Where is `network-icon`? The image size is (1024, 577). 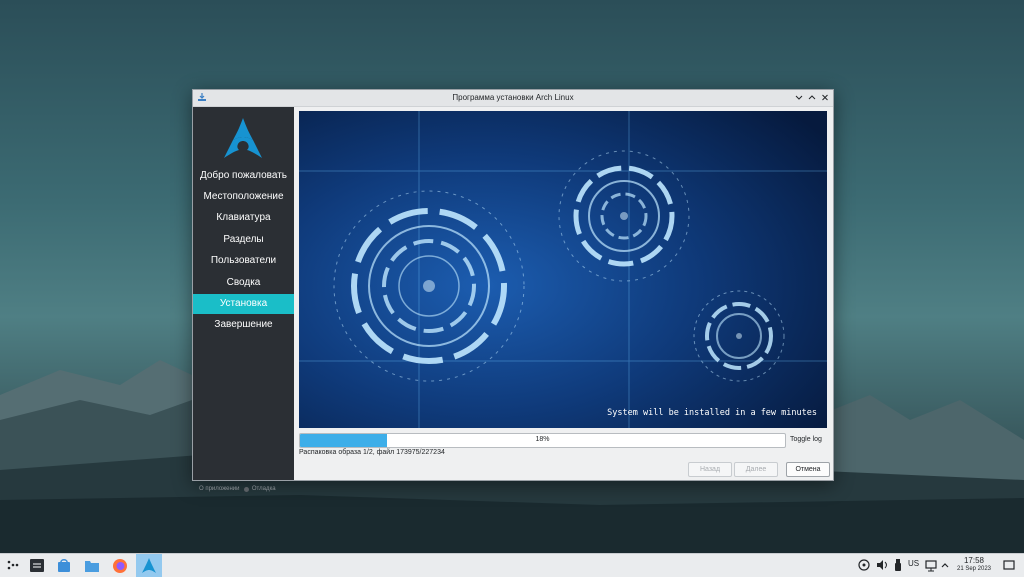
network-icon is located at coordinates (931, 565).